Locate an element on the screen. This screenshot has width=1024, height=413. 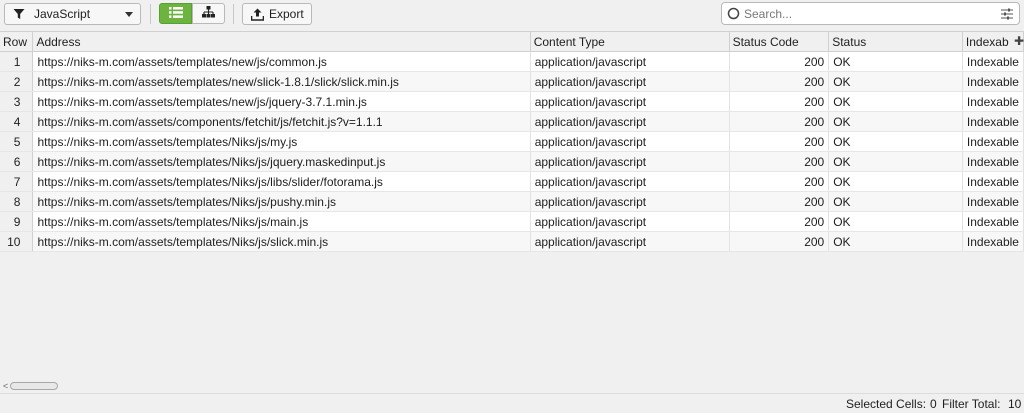
toolbar: JavaScript Export is located at coordinates (512, 15).